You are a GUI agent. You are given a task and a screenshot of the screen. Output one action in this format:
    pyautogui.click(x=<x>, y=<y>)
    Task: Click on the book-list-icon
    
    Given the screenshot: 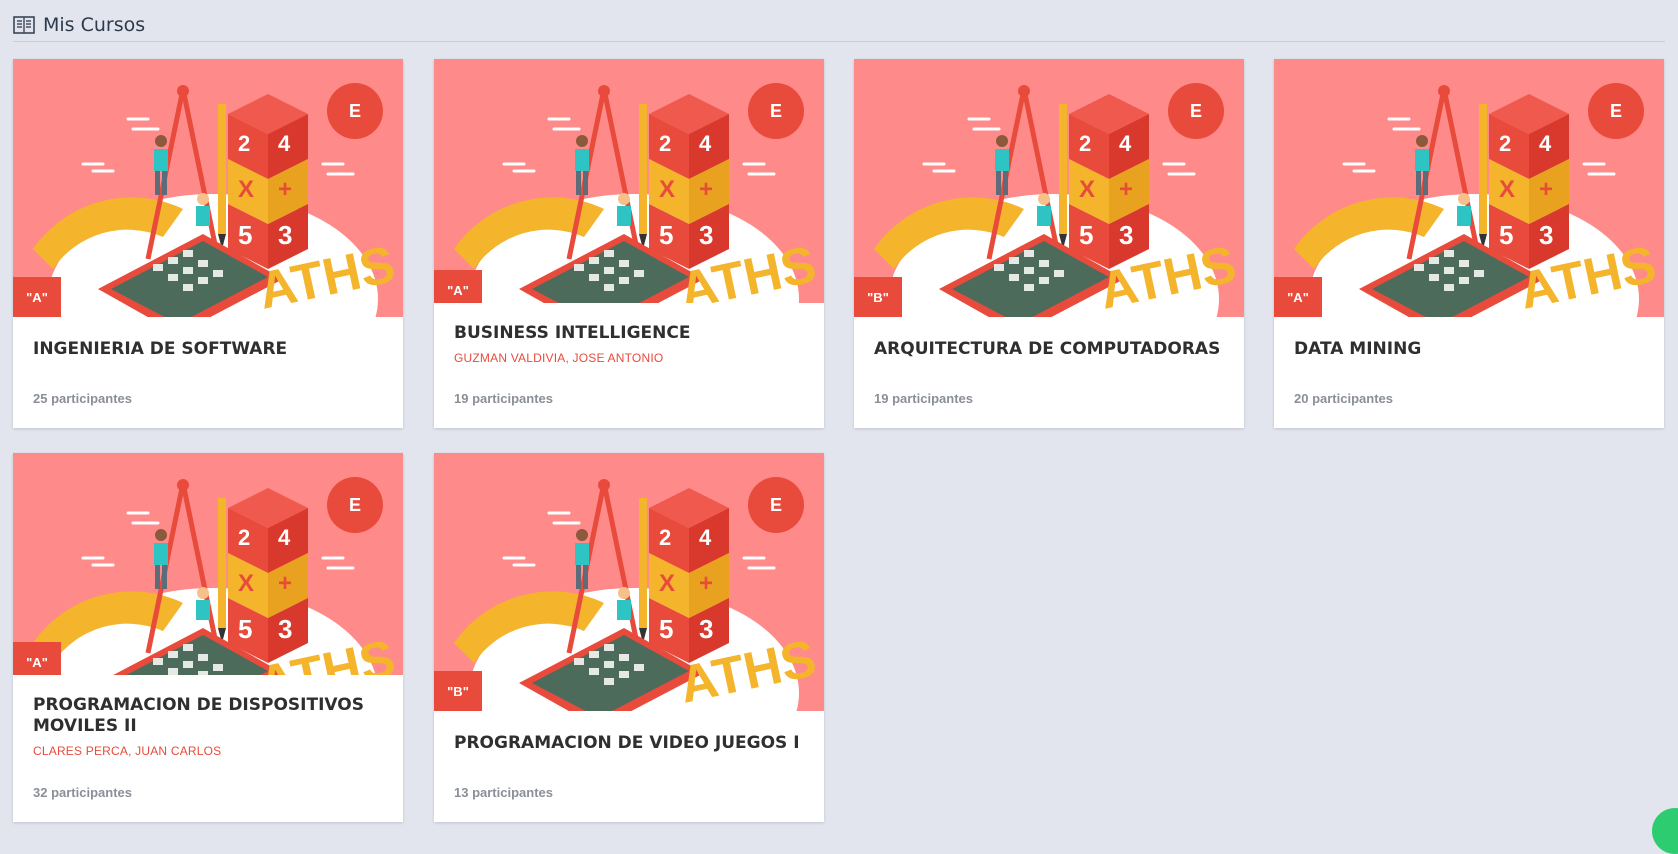 What is the action you would take?
    pyautogui.click(x=24, y=24)
    